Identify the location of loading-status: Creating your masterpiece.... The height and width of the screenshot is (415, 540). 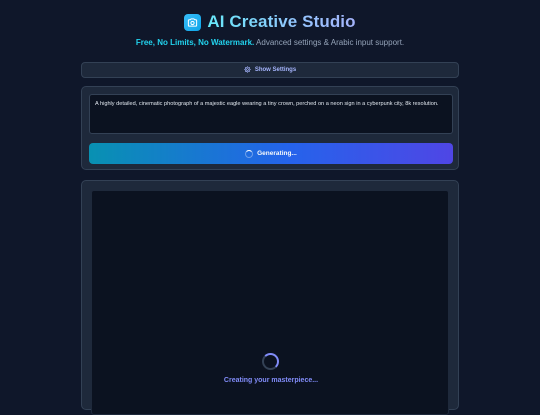
(271, 380).